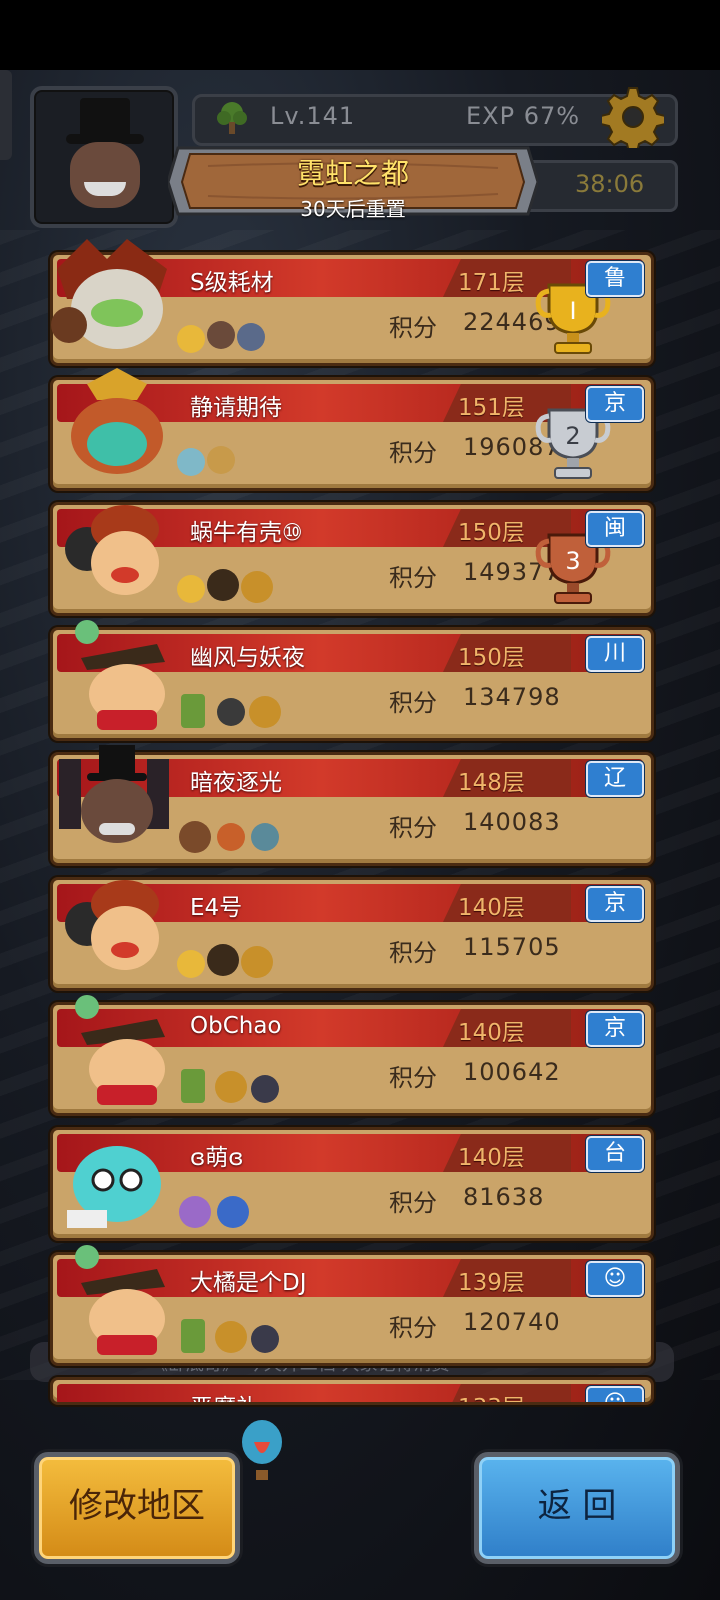 This screenshot has width=720, height=1600. I want to click on svg-text: I, so click(572, 311).